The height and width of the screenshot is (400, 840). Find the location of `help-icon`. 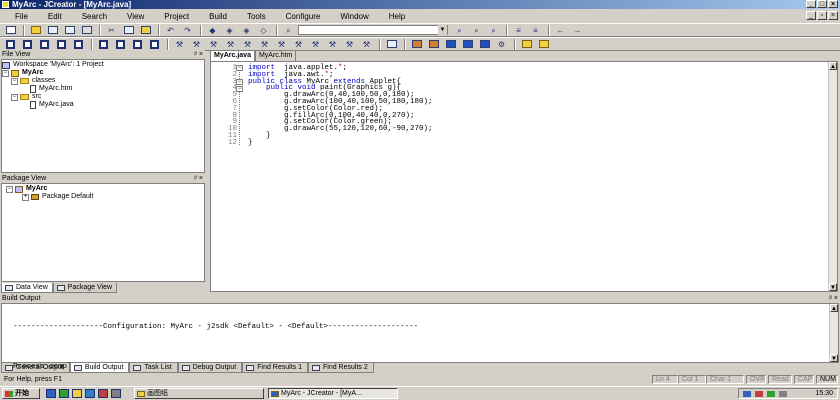

help-icon is located at coordinates (526, 44).